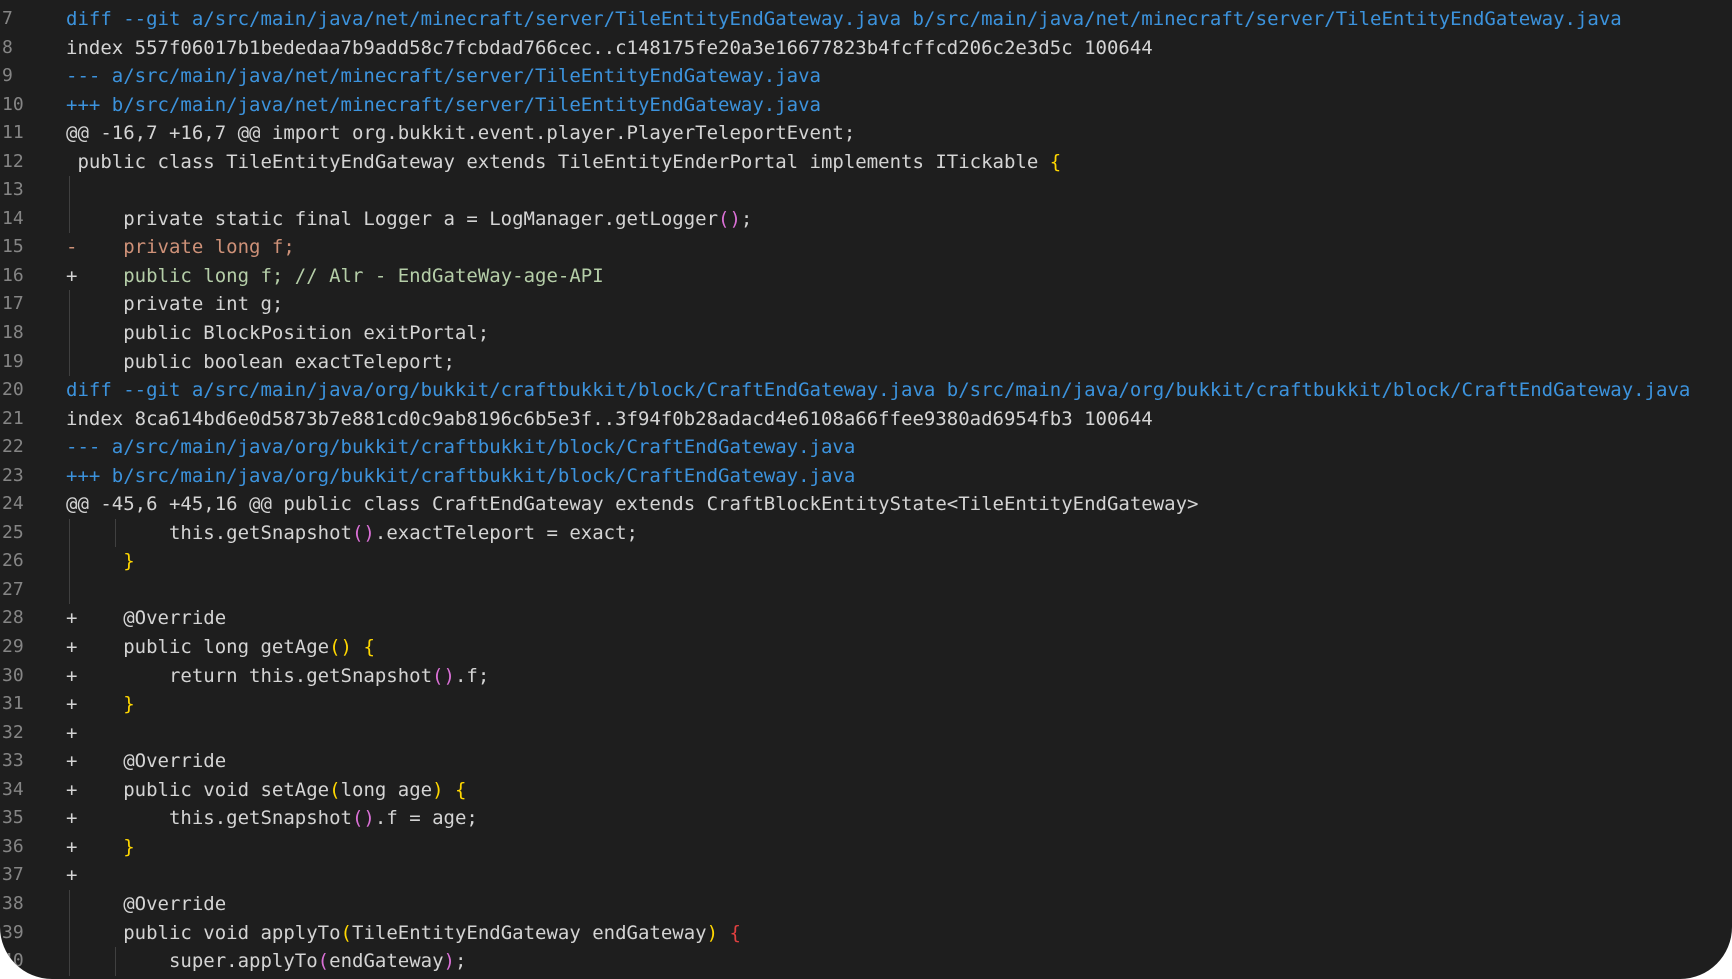 Image resolution: width=1732 pixels, height=979 pixels. Describe the element at coordinates (175, 304) in the screenshot. I see `code-token: private int g;` at that location.